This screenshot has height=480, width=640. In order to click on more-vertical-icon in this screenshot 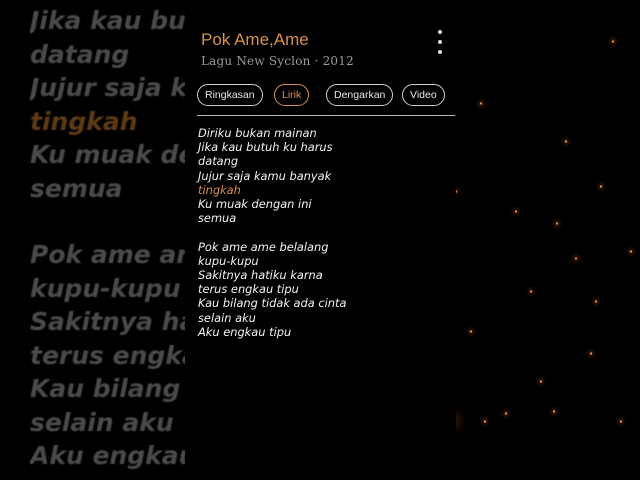, I will do `click(440, 44)`.